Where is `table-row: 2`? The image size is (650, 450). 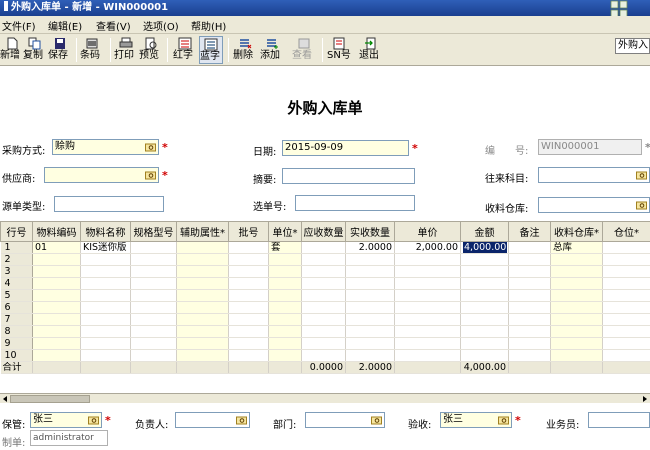
table-row: 2 is located at coordinates (325, 259).